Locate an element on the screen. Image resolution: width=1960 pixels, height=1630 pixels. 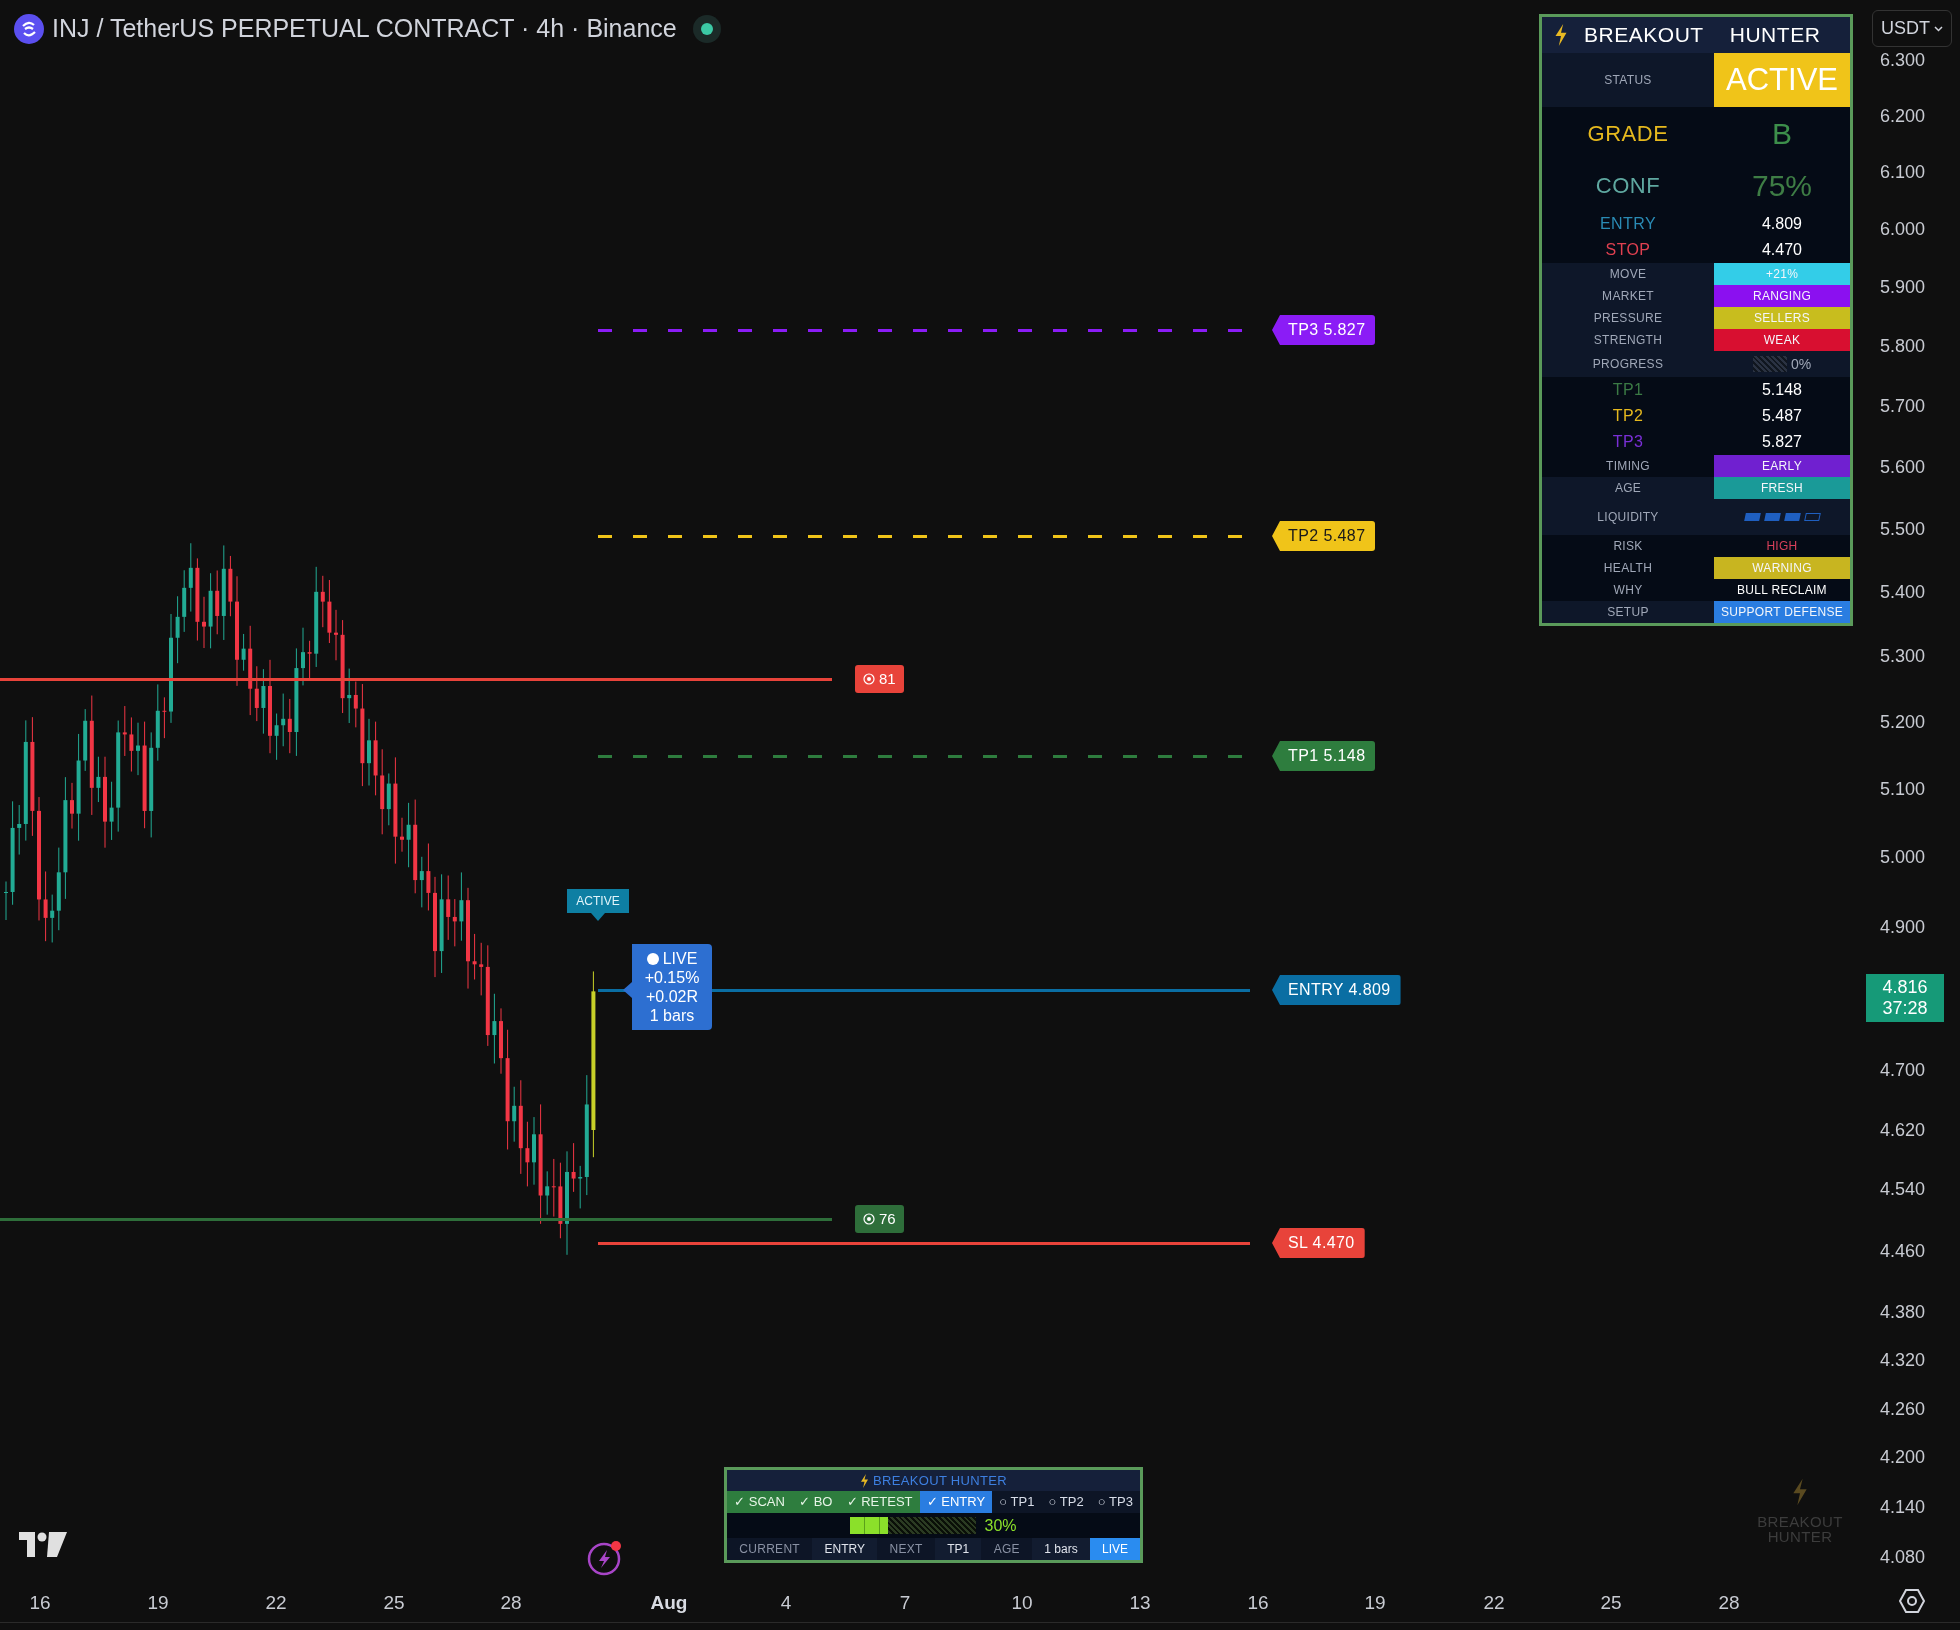
price-axis-label: 4.460 is located at coordinates (1903, 1251).